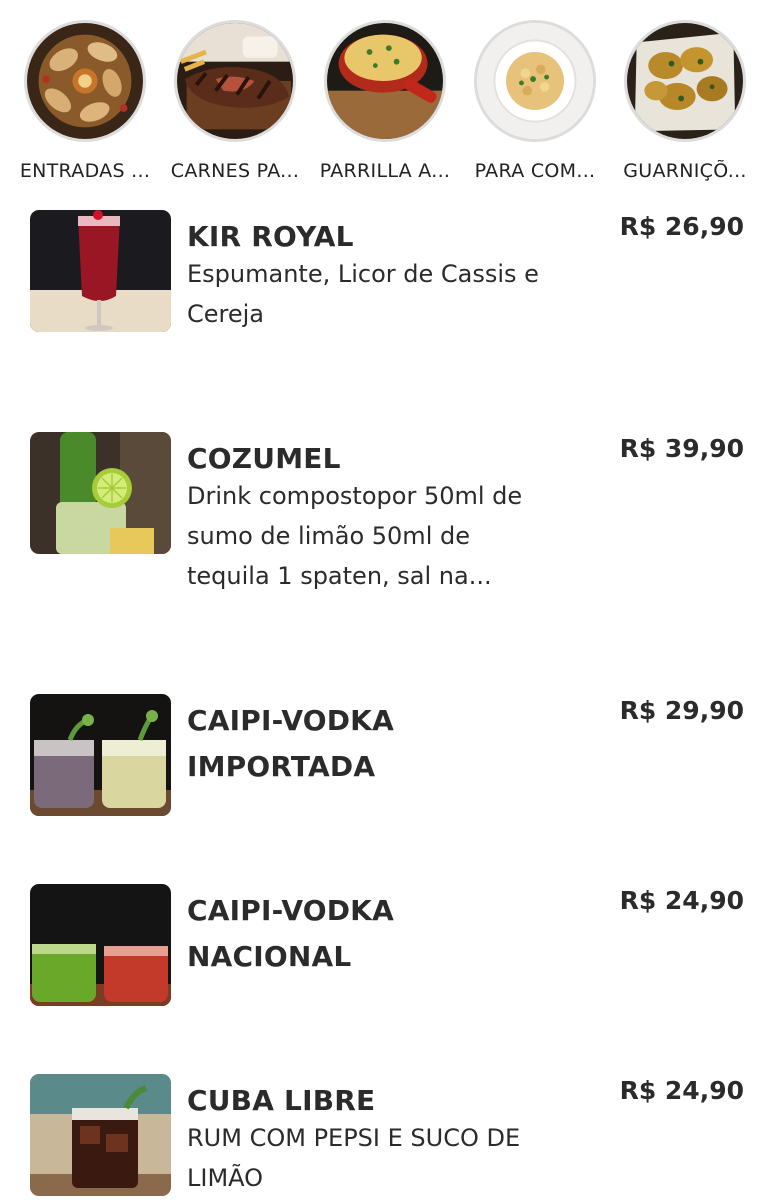 The width and height of the screenshot is (774, 1200). What do you see at coordinates (385, 81) in the screenshot?
I see `cheese-pan-image` at bounding box center [385, 81].